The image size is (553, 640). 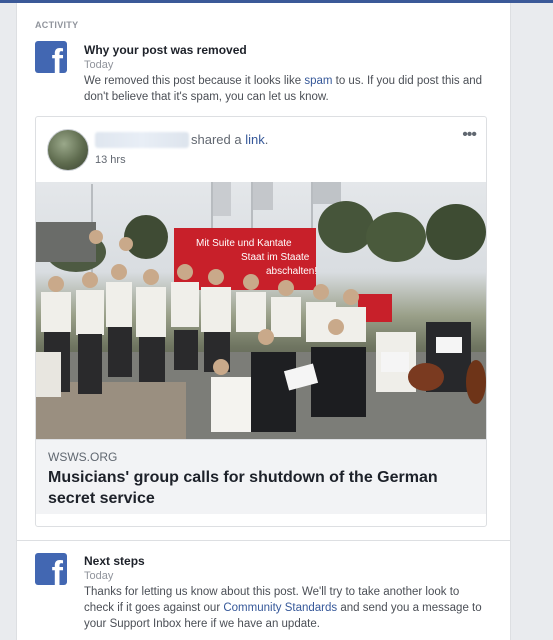 I want to click on shared-link-text: shared a link., so click(x=230, y=139).